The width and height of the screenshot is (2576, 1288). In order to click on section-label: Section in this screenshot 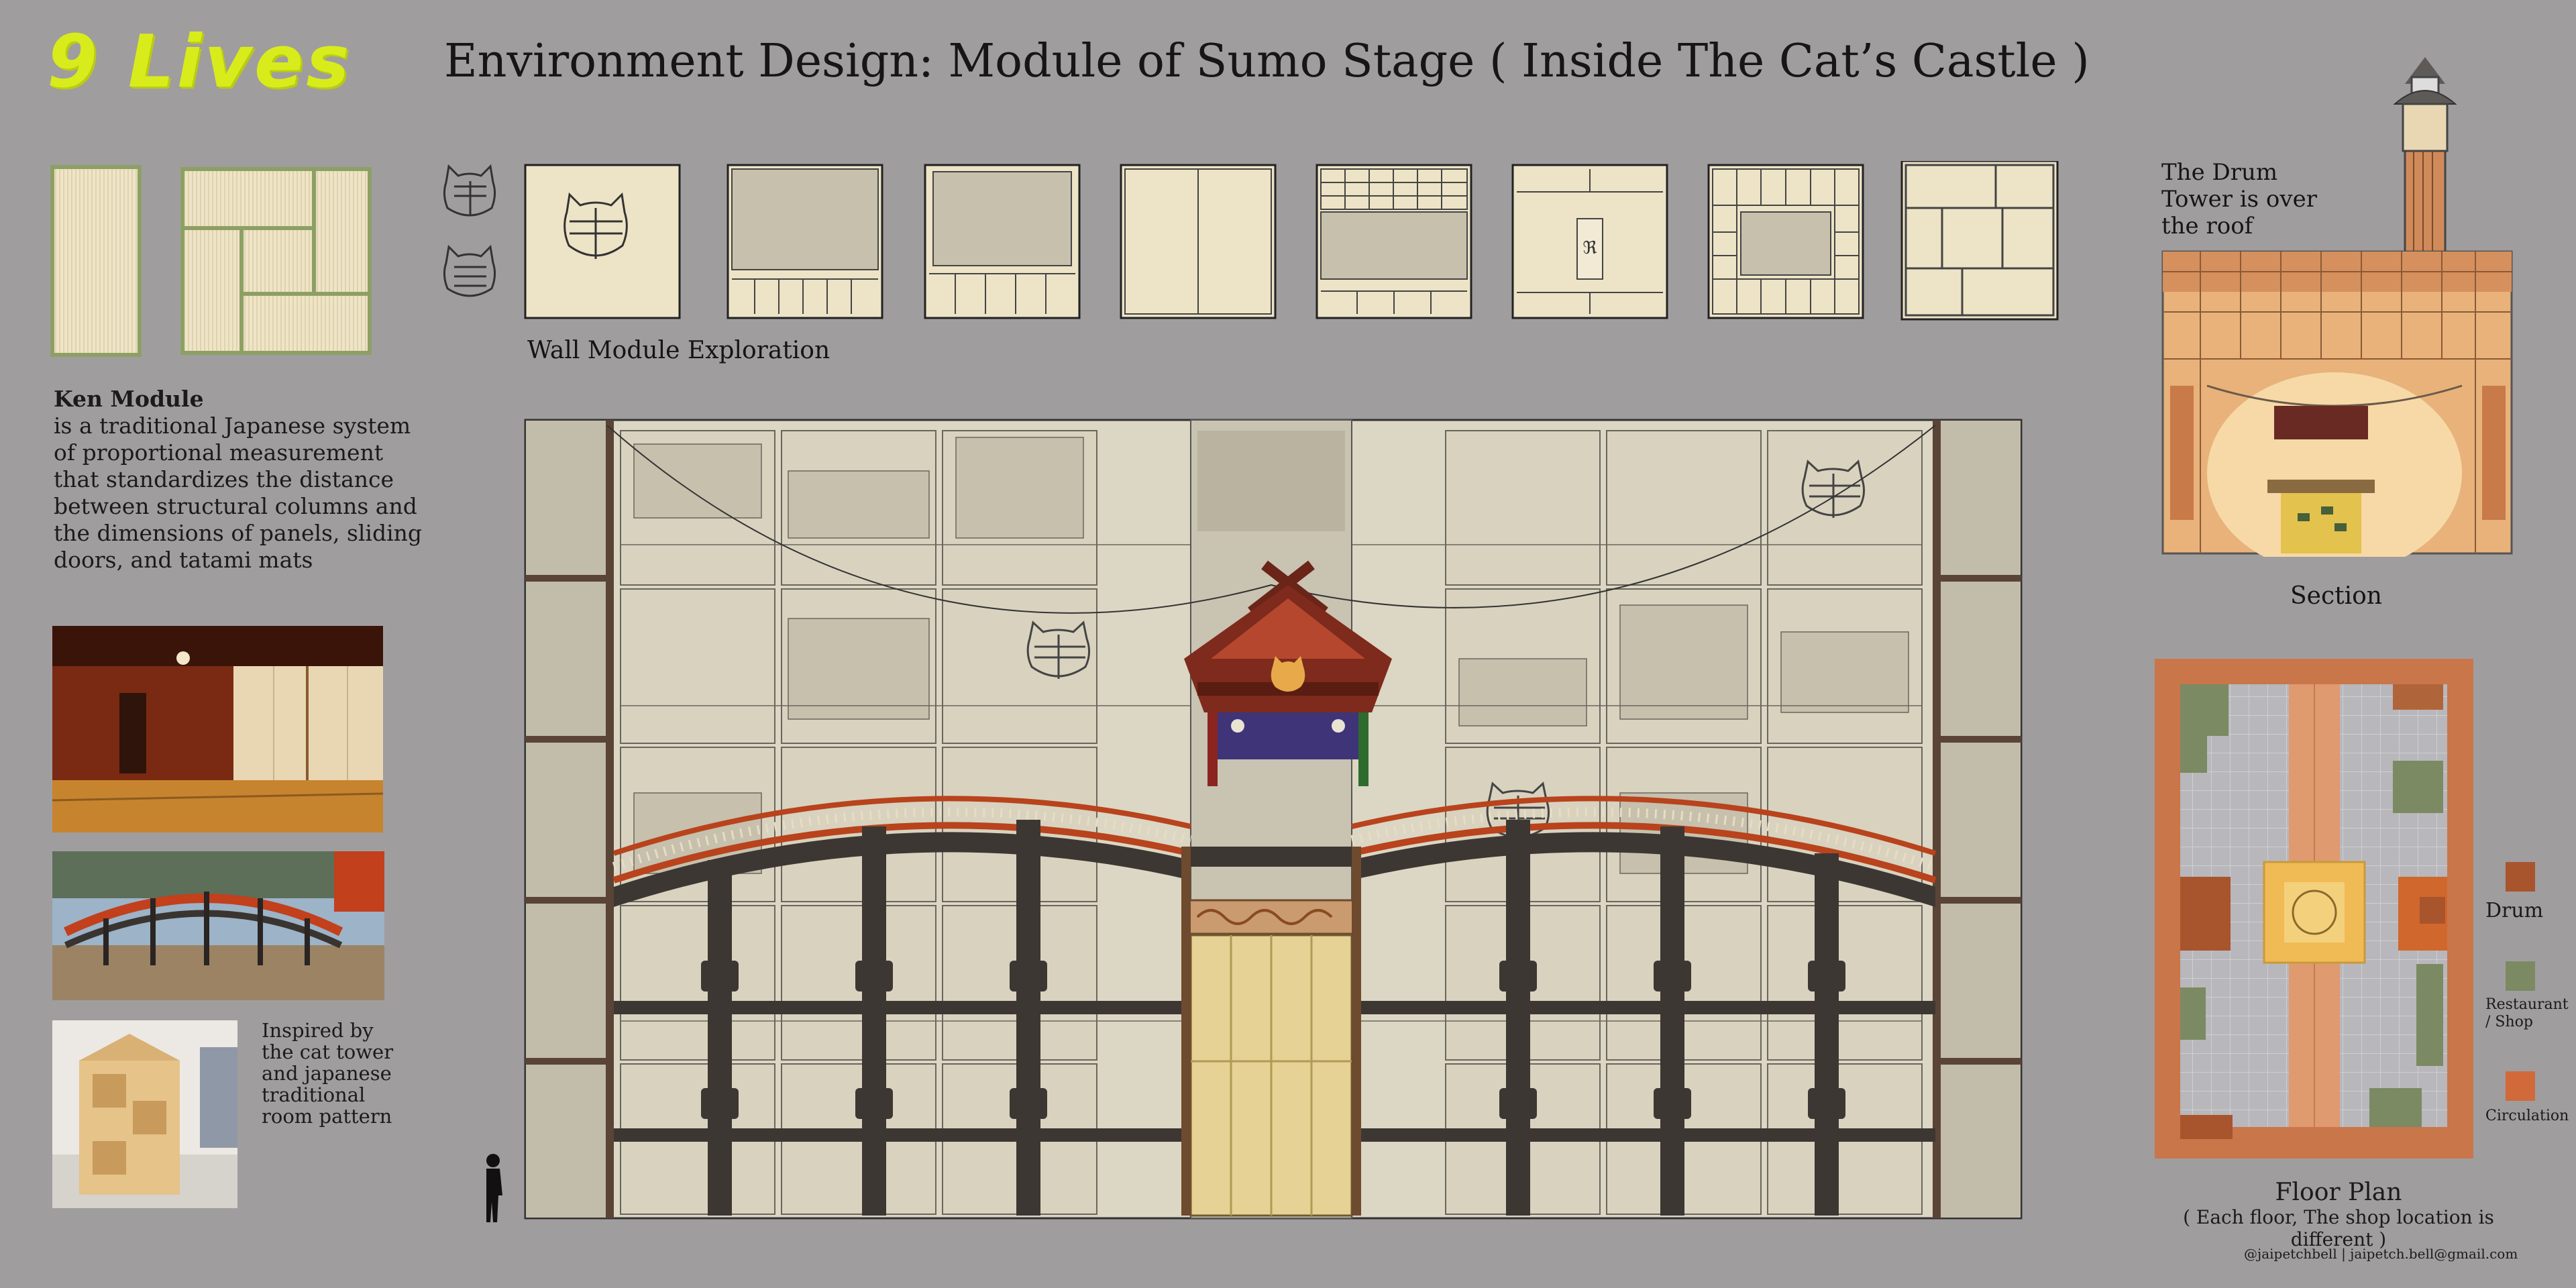, I will do `click(2336, 596)`.